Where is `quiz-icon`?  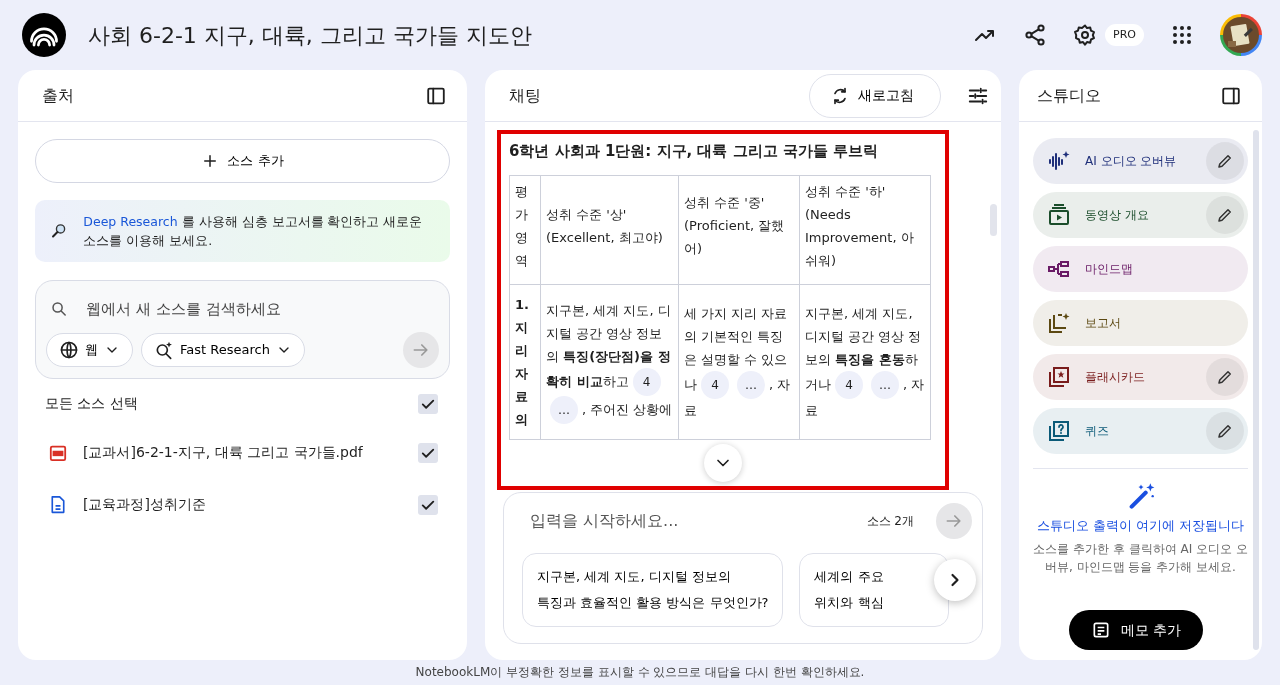 quiz-icon is located at coordinates (1059, 431).